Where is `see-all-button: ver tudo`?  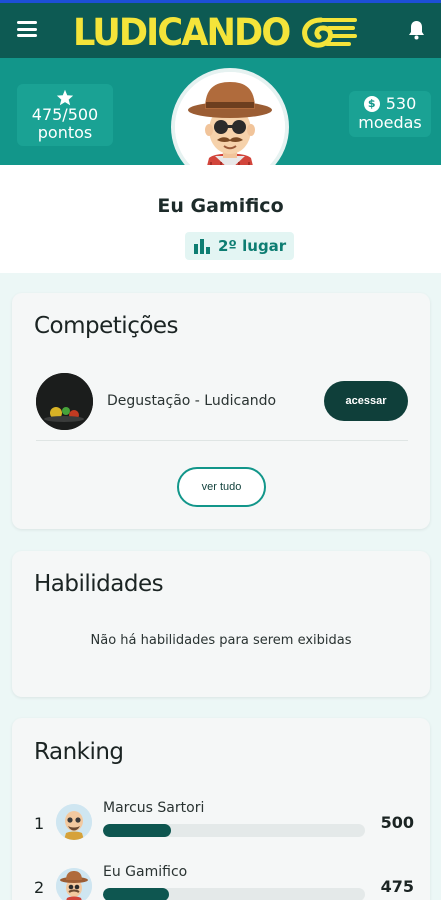
see-all-button: ver tudo is located at coordinates (221, 487).